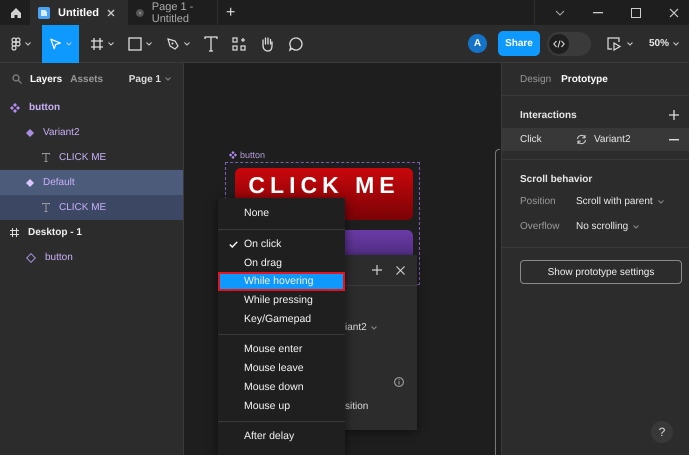 This screenshot has width=689, height=455. Describe the element at coordinates (663, 43) in the screenshot. I see `zoom-dropdown: 50%` at that location.